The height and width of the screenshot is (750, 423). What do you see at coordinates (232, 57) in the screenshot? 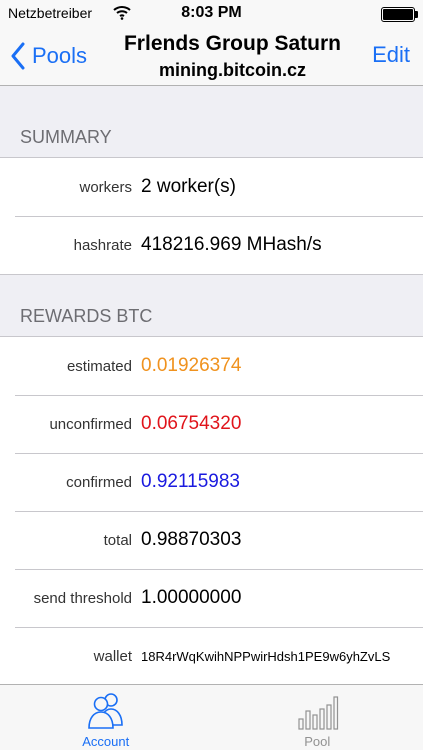
I see `nav-title-block: Frlends Group Saturn mining.bitcoin.cz` at bounding box center [232, 57].